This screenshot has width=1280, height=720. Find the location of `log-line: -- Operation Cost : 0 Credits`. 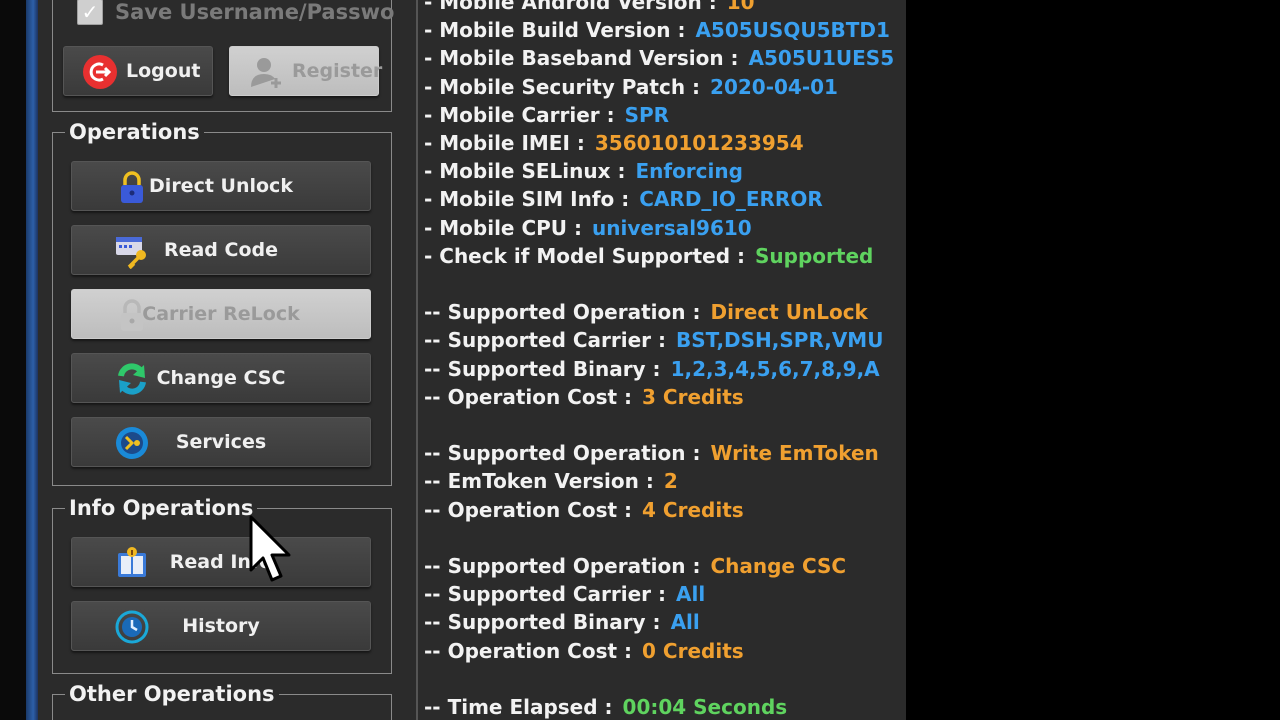

log-line: -- Operation Cost : 0 Credits is located at coordinates (584, 651).